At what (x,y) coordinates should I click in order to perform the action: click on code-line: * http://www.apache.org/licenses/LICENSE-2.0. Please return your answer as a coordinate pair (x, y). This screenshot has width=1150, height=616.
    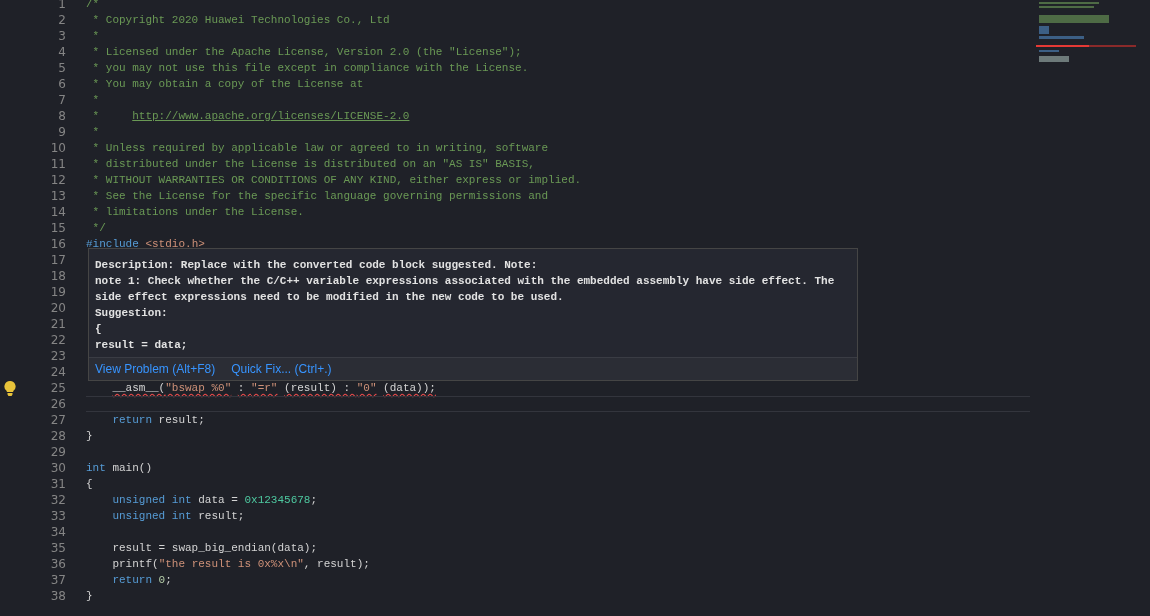
    Looking at the image, I should click on (250, 116).